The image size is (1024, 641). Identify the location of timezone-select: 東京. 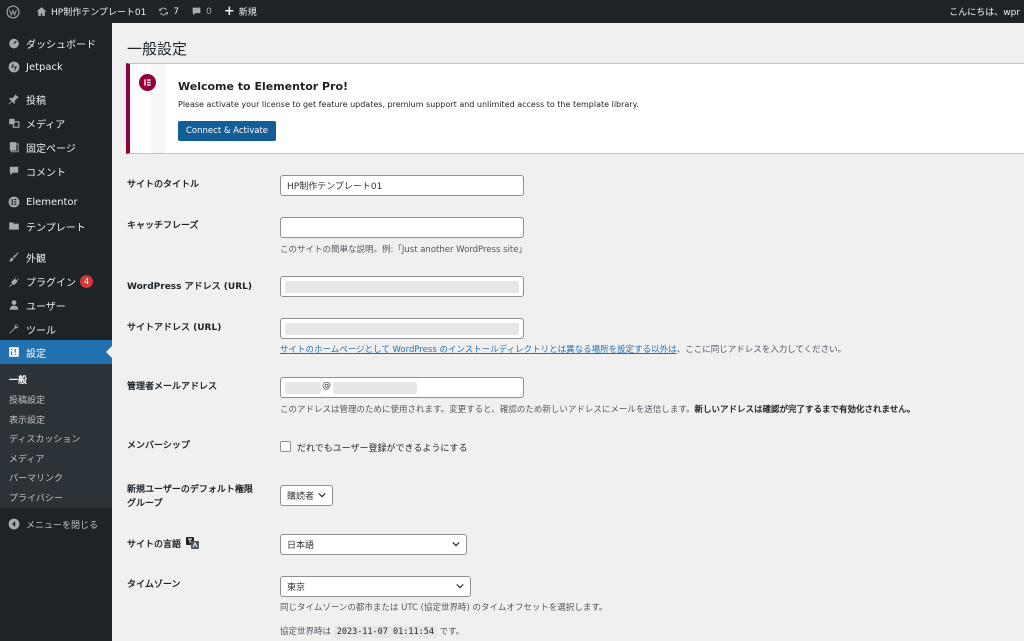
(375, 586).